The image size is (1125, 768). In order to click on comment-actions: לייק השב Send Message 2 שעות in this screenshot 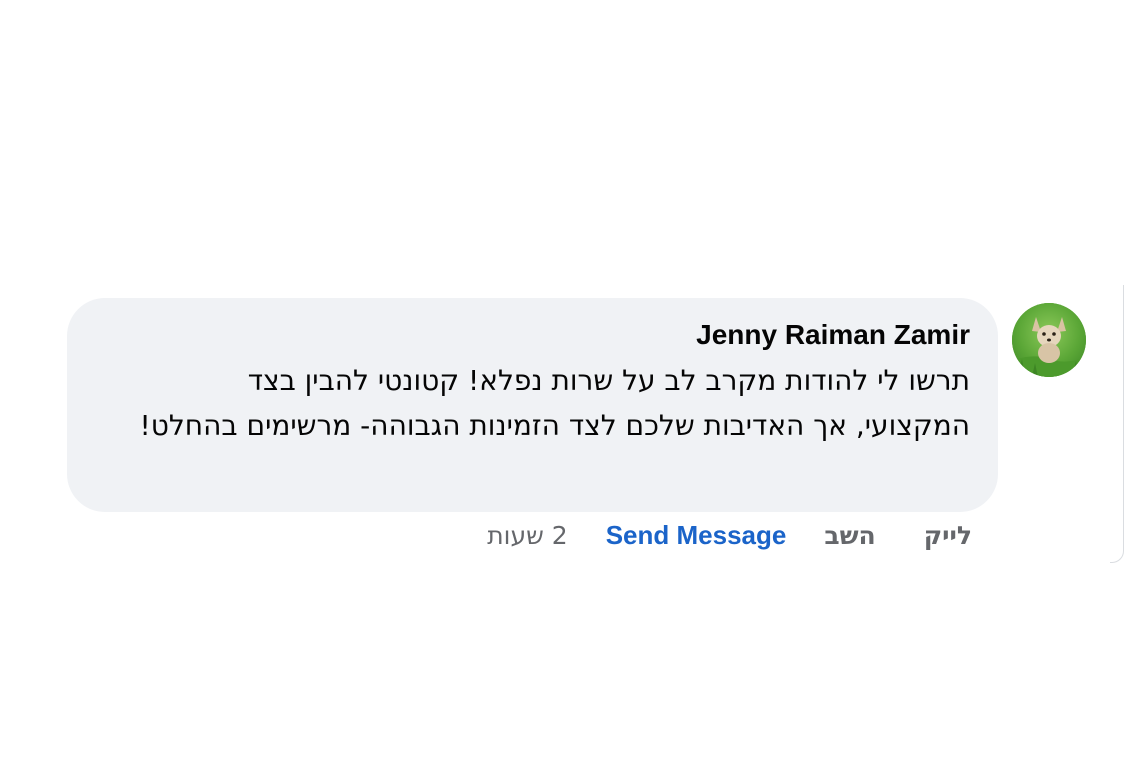, I will do `click(721, 535)`.